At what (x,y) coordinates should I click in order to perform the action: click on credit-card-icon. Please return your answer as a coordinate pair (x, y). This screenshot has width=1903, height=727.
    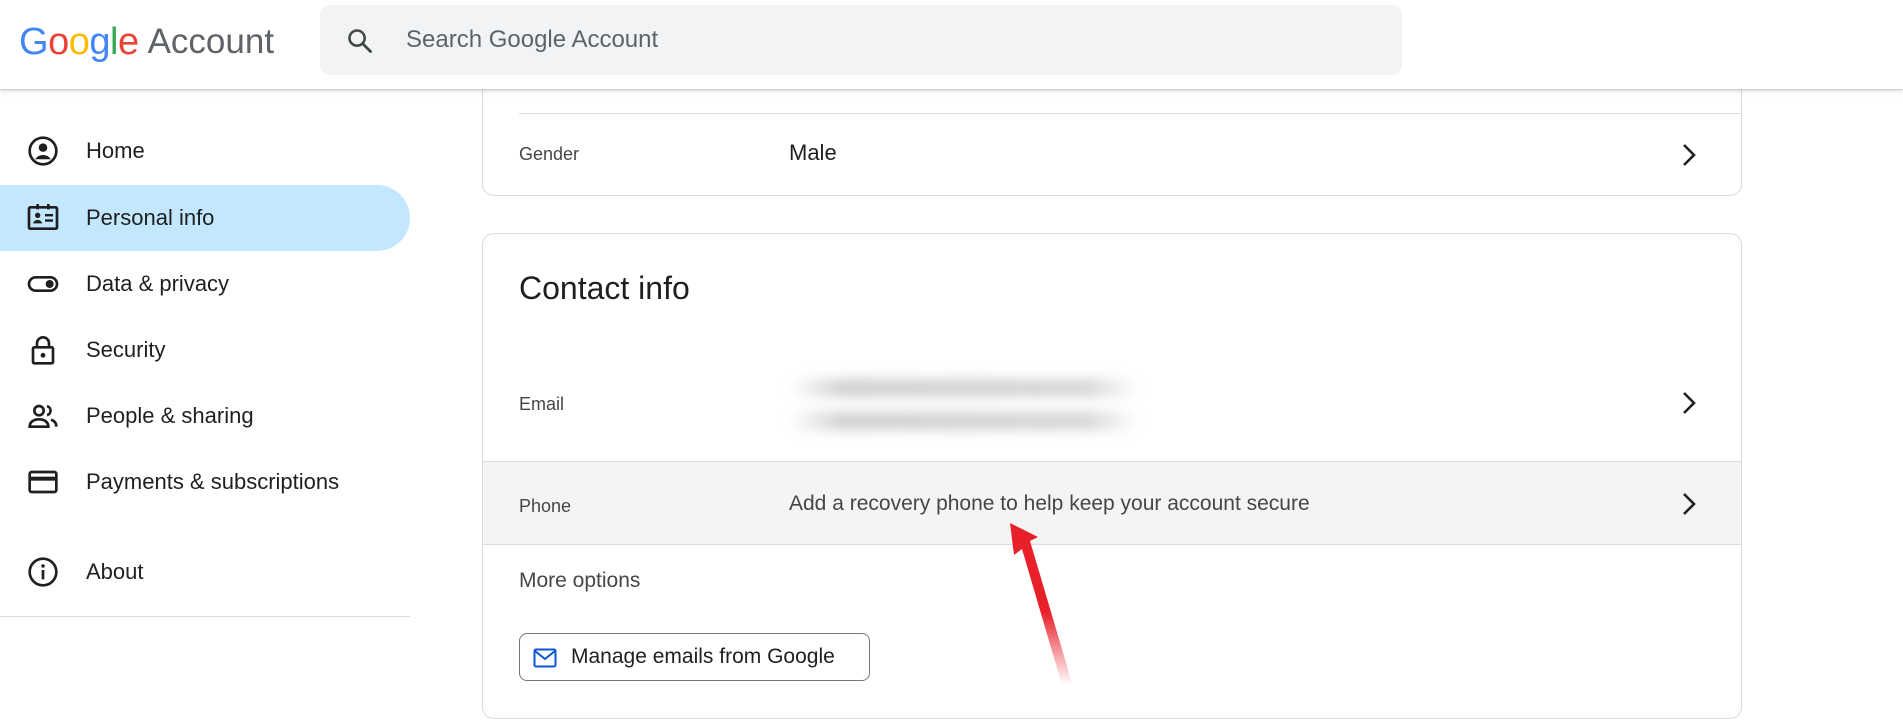
    Looking at the image, I should click on (43, 482).